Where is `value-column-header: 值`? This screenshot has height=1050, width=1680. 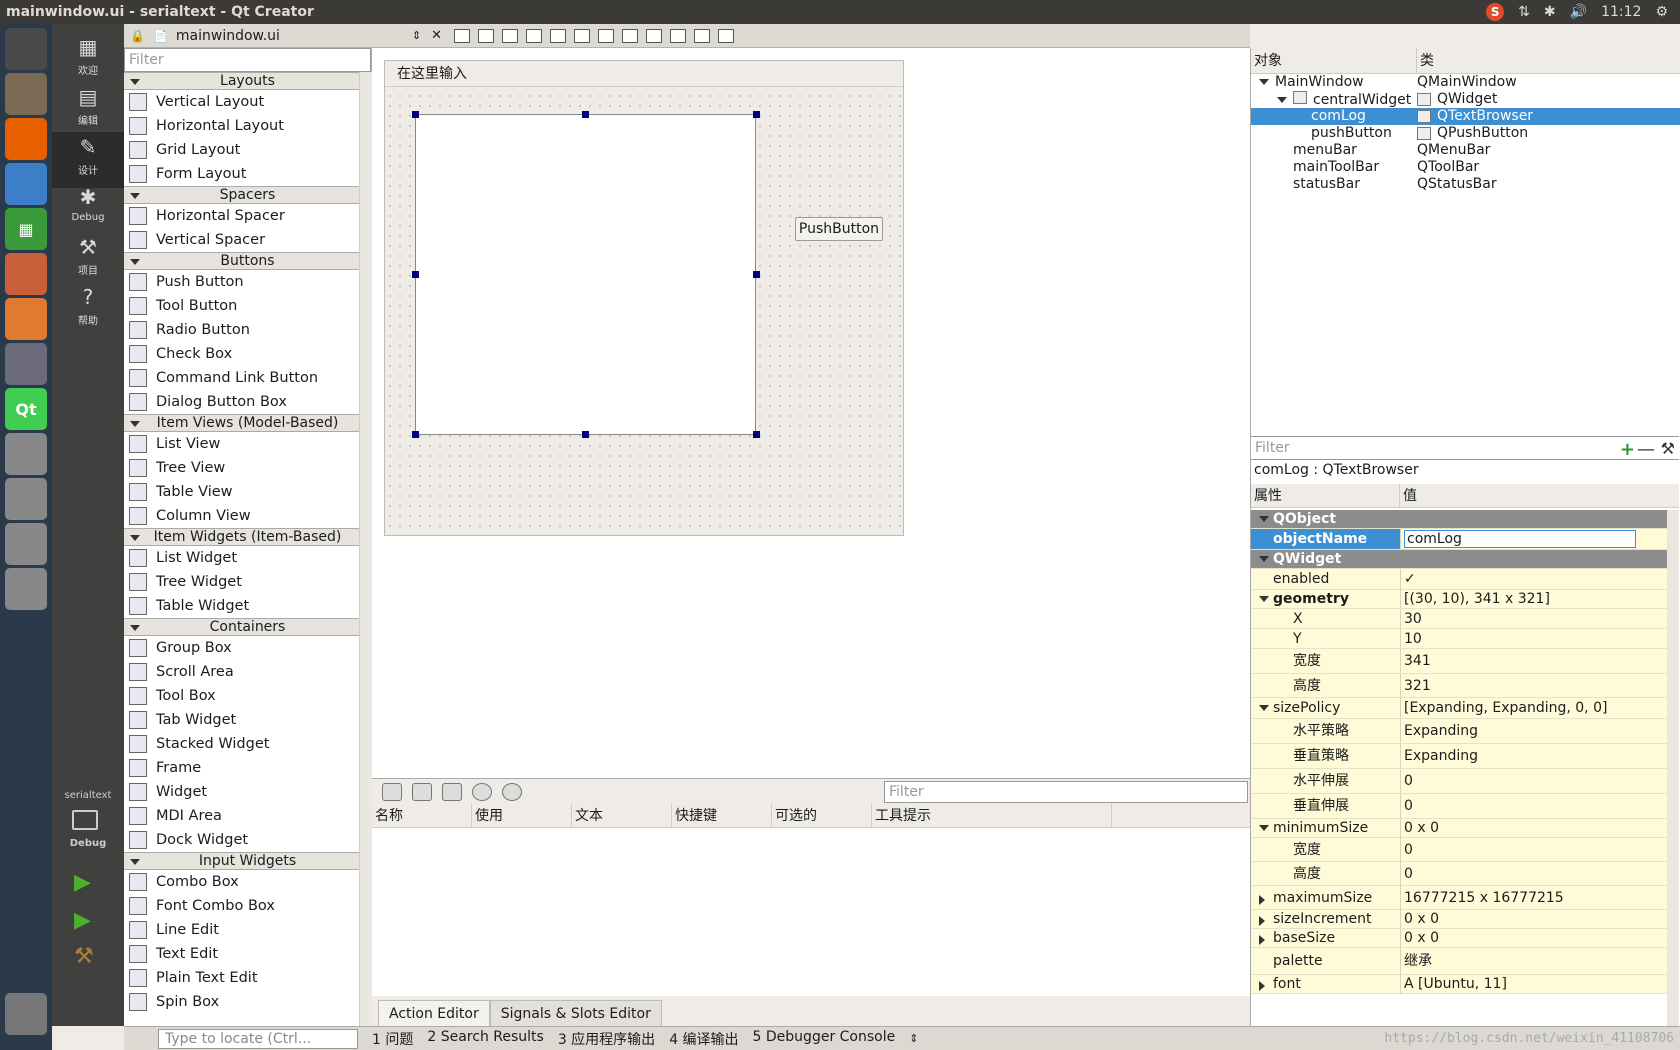 value-column-header: 值 is located at coordinates (1408, 495).